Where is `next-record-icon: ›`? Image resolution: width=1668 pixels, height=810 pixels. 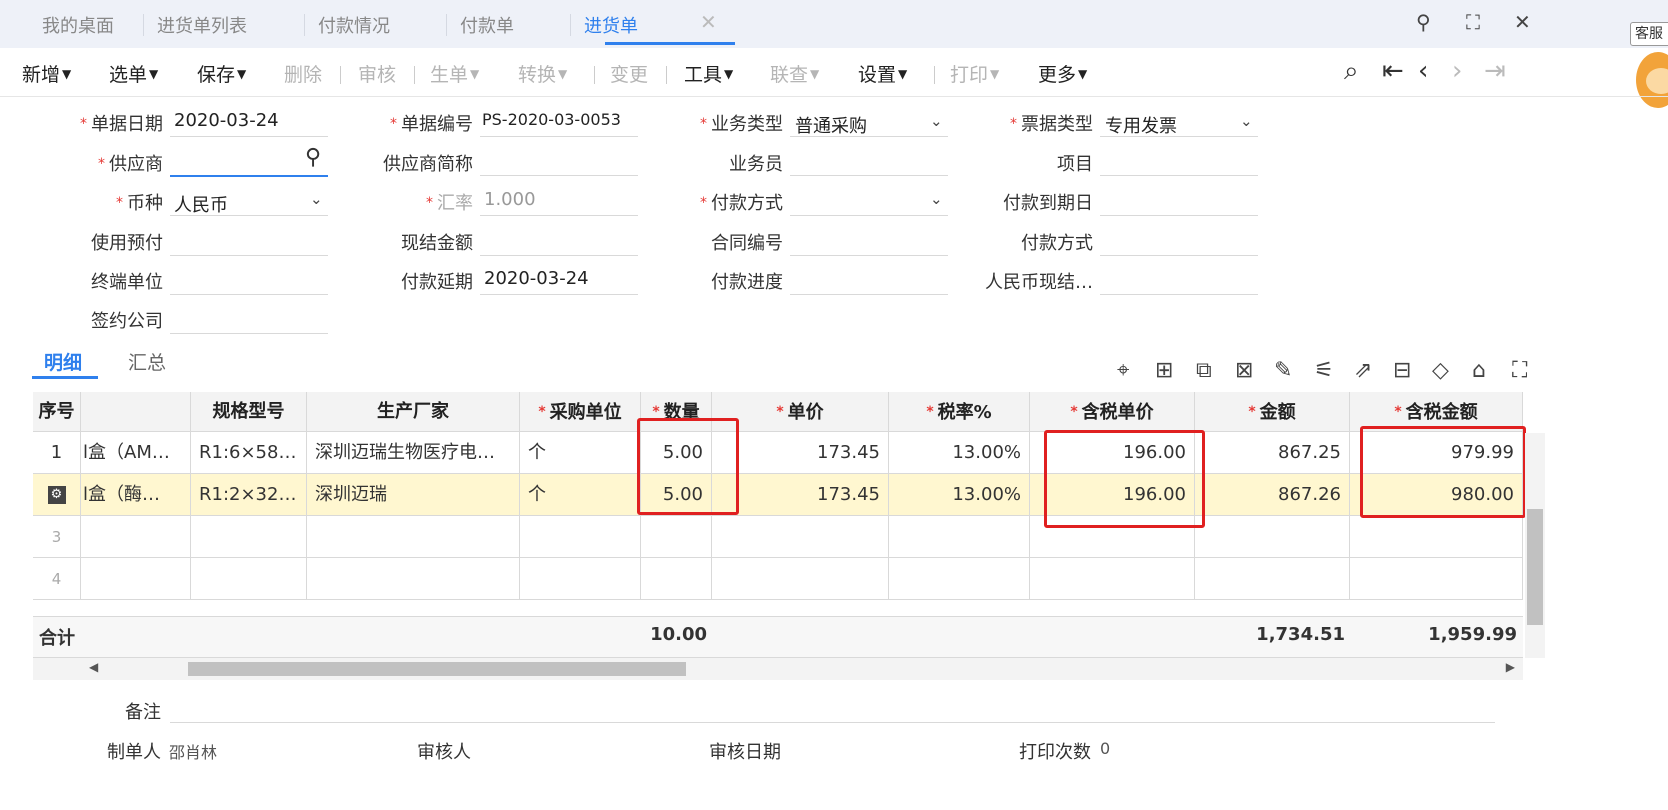 next-record-icon: › is located at coordinates (1457, 71).